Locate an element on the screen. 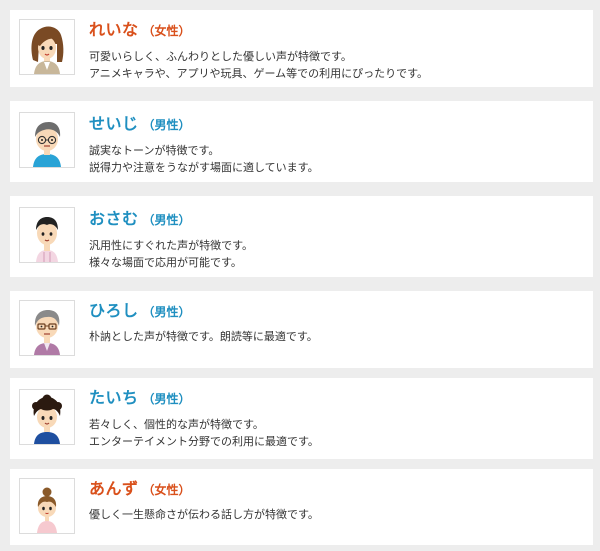 This screenshot has width=600, height=551. young-man-avatar-icon is located at coordinates (47, 235).